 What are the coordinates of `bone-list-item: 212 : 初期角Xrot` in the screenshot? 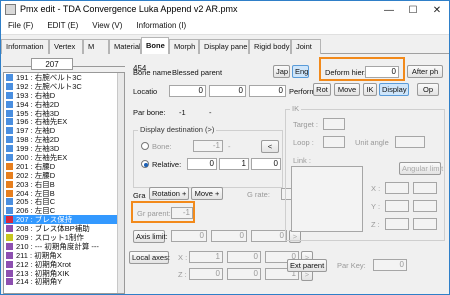 It's located at (64, 264).